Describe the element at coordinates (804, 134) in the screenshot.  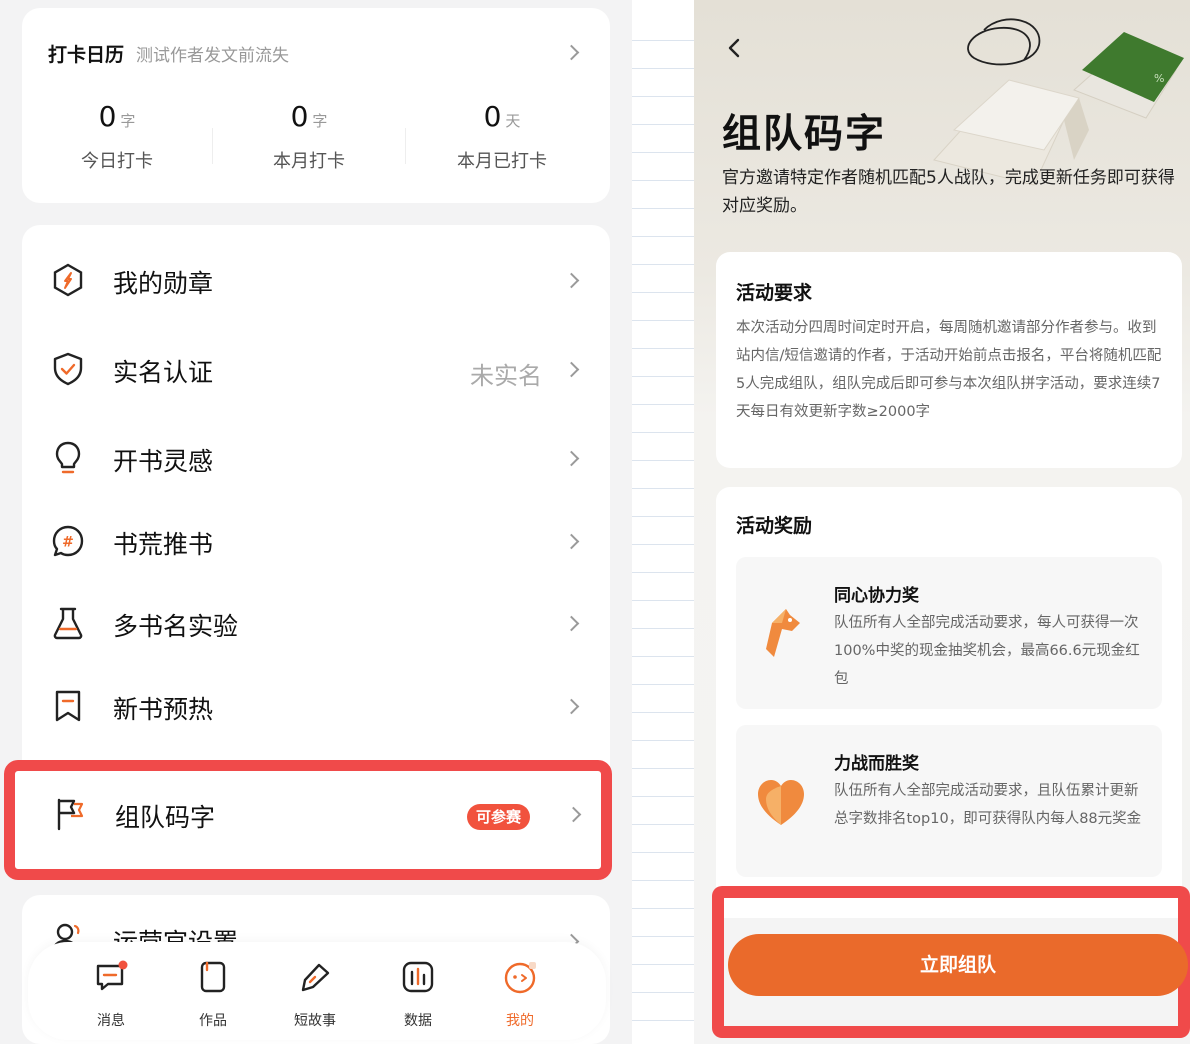
I see `page-title: 组队码字` at that location.